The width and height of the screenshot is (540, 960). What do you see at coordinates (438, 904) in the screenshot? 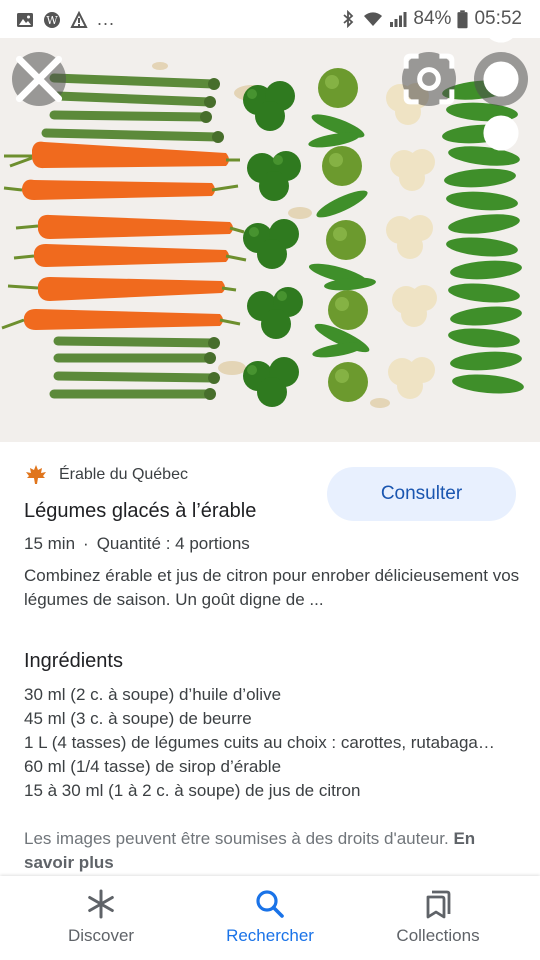
I see `bookmarks-icon` at bounding box center [438, 904].